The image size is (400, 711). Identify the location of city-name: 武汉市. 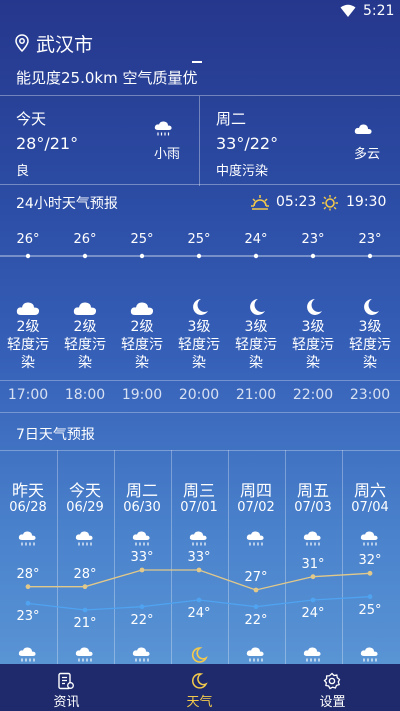
(65, 44).